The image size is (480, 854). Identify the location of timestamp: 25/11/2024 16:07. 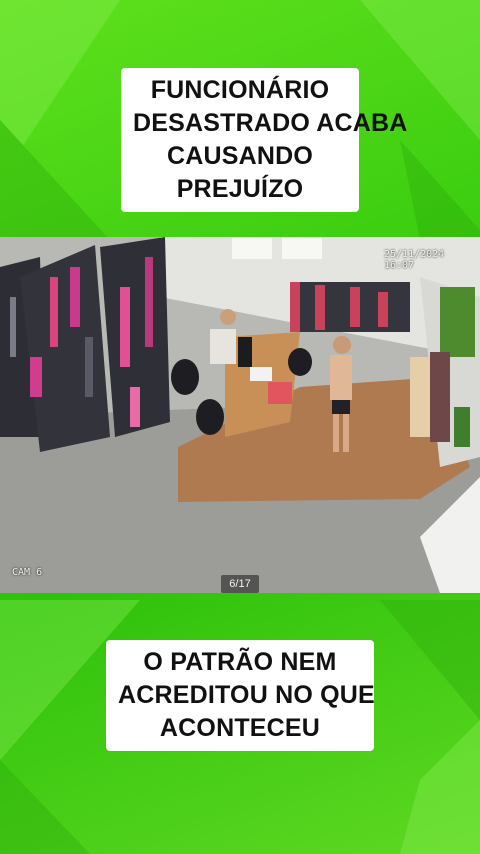
(414, 260).